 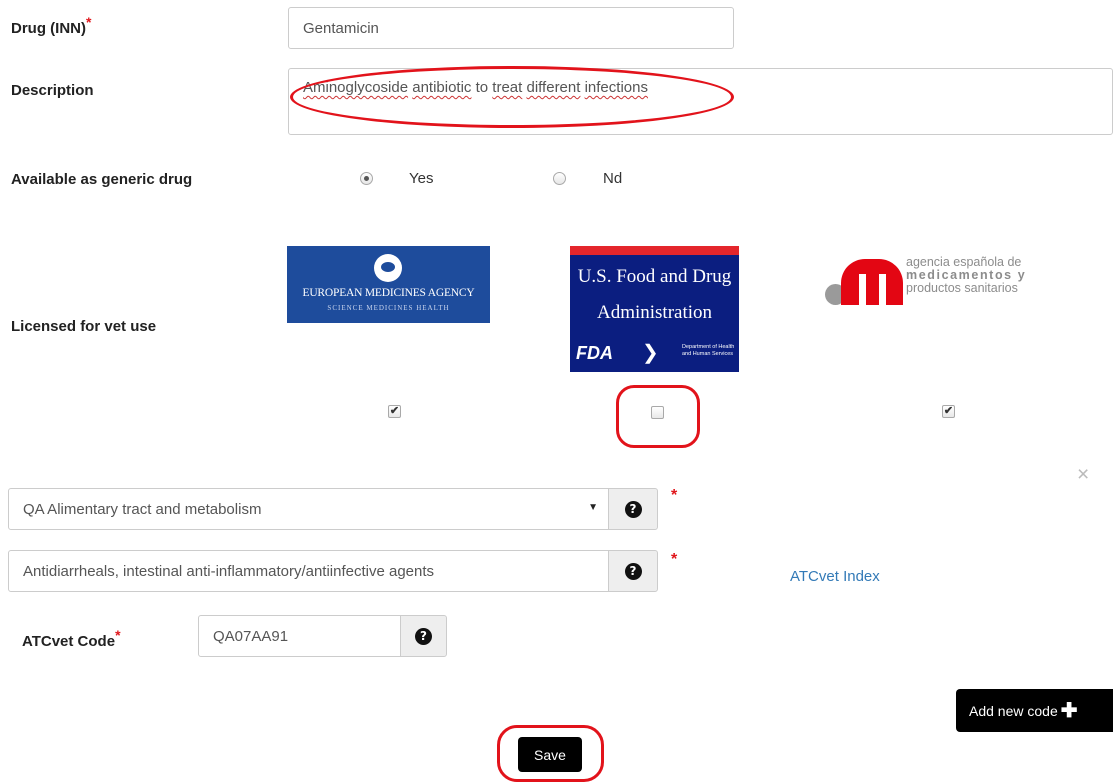 What do you see at coordinates (102, 179) in the screenshot?
I see `generic-drug-label: Available as generic drug` at bounding box center [102, 179].